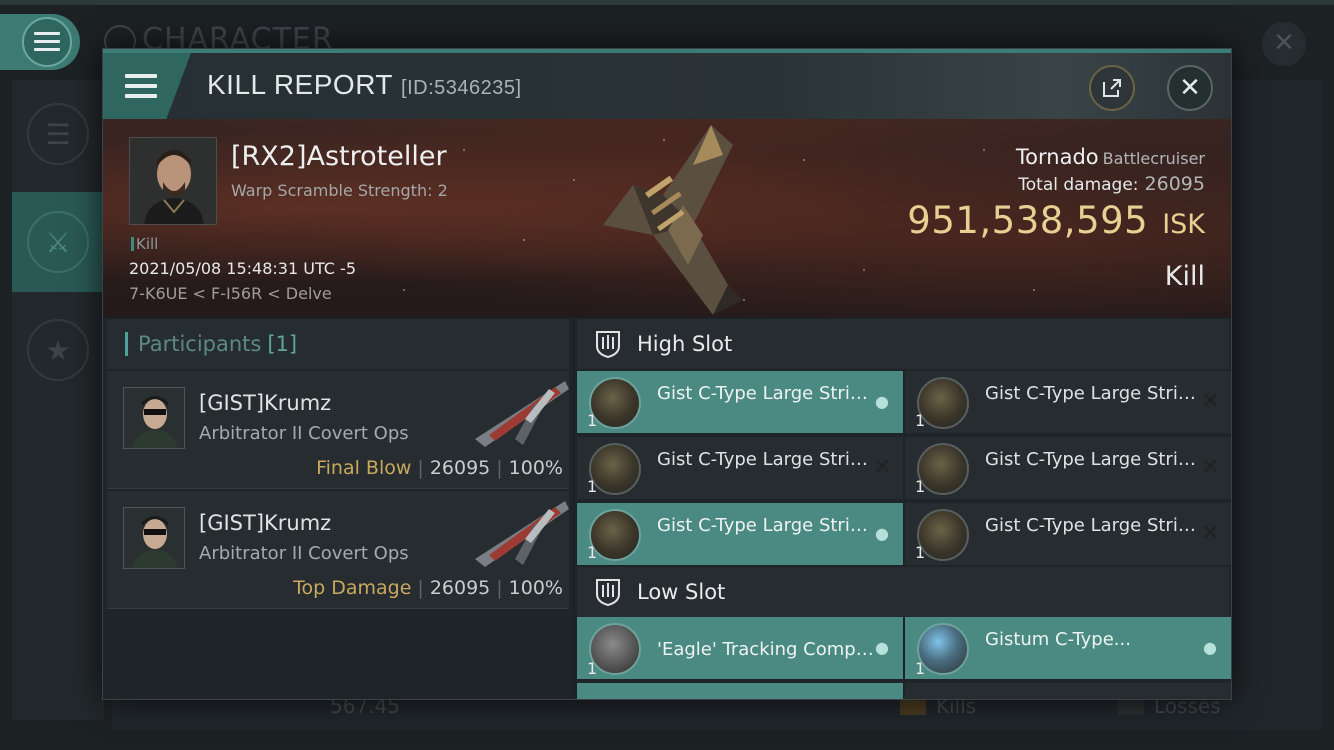 The width and height of the screenshot is (1334, 750). I want to click on victim-name: [RX2]Astroteller, so click(339, 156).